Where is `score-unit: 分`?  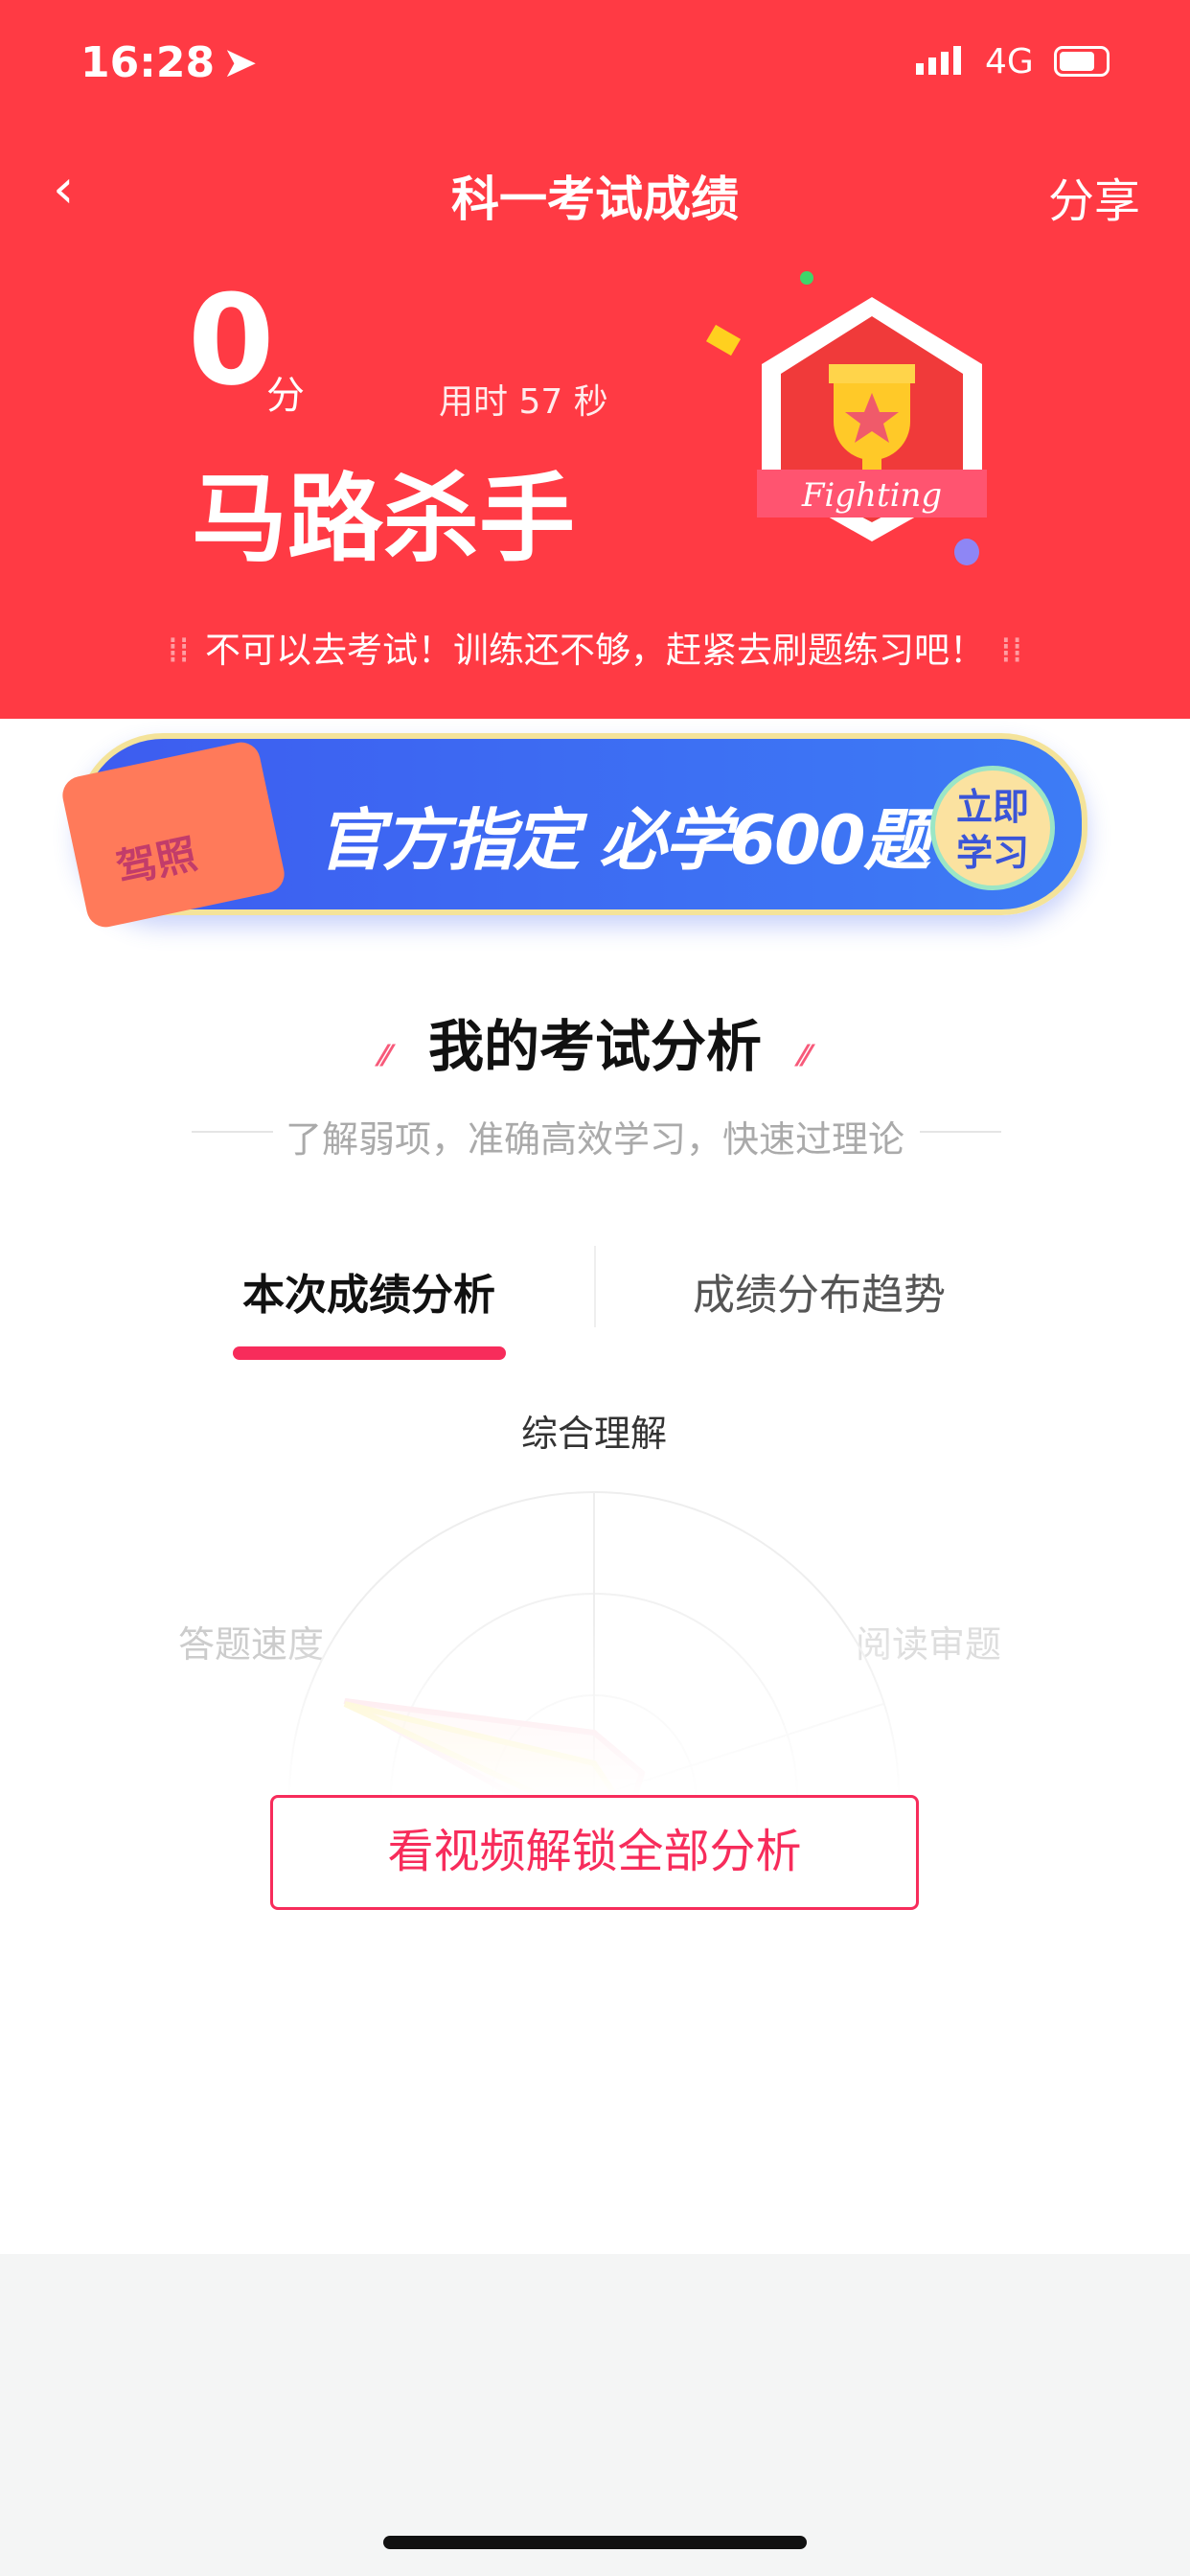 score-unit: 分 is located at coordinates (286, 396).